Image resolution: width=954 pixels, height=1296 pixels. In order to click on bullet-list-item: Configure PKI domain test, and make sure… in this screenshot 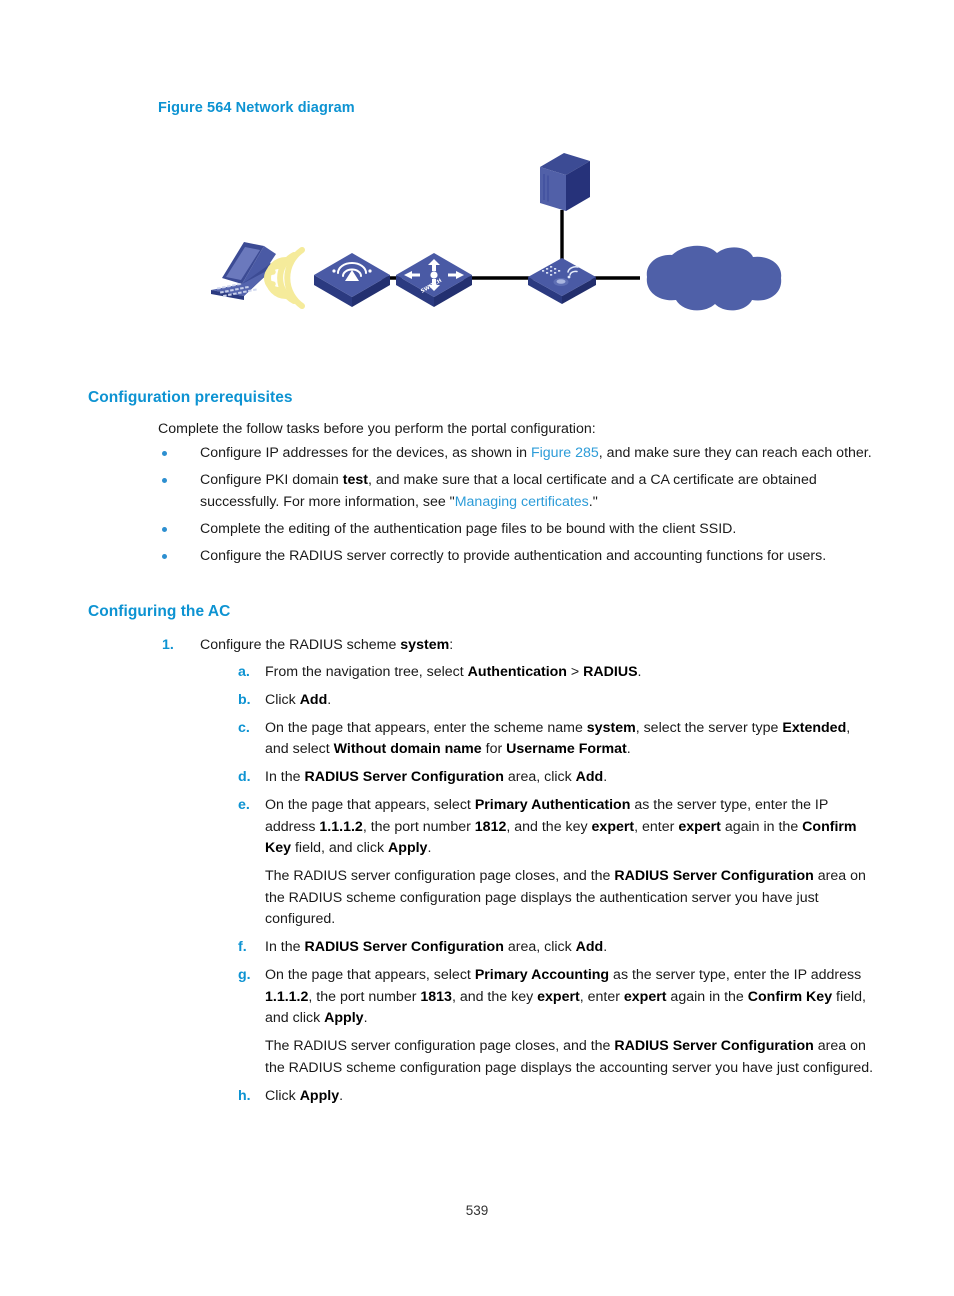, I will do `click(517, 491)`.